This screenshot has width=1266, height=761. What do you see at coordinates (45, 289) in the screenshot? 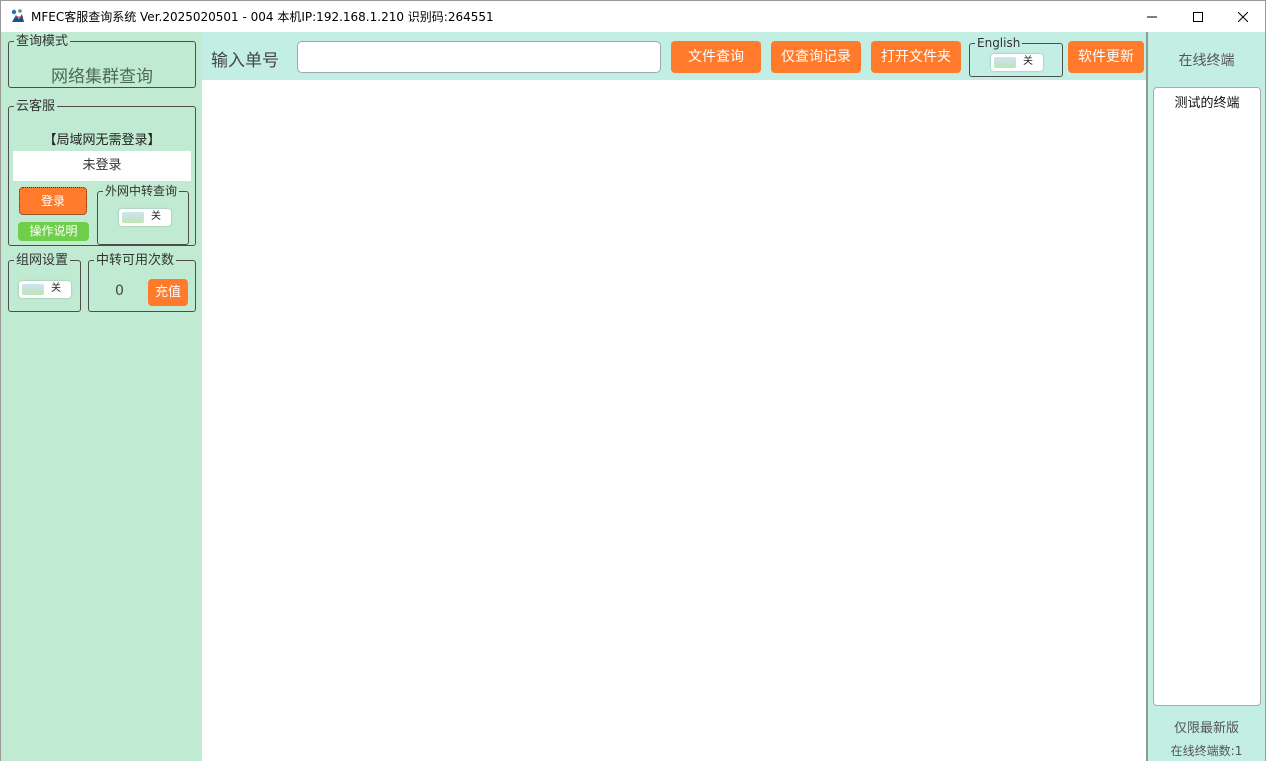
I see `network-setting-toggle: 关` at bounding box center [45, 289].